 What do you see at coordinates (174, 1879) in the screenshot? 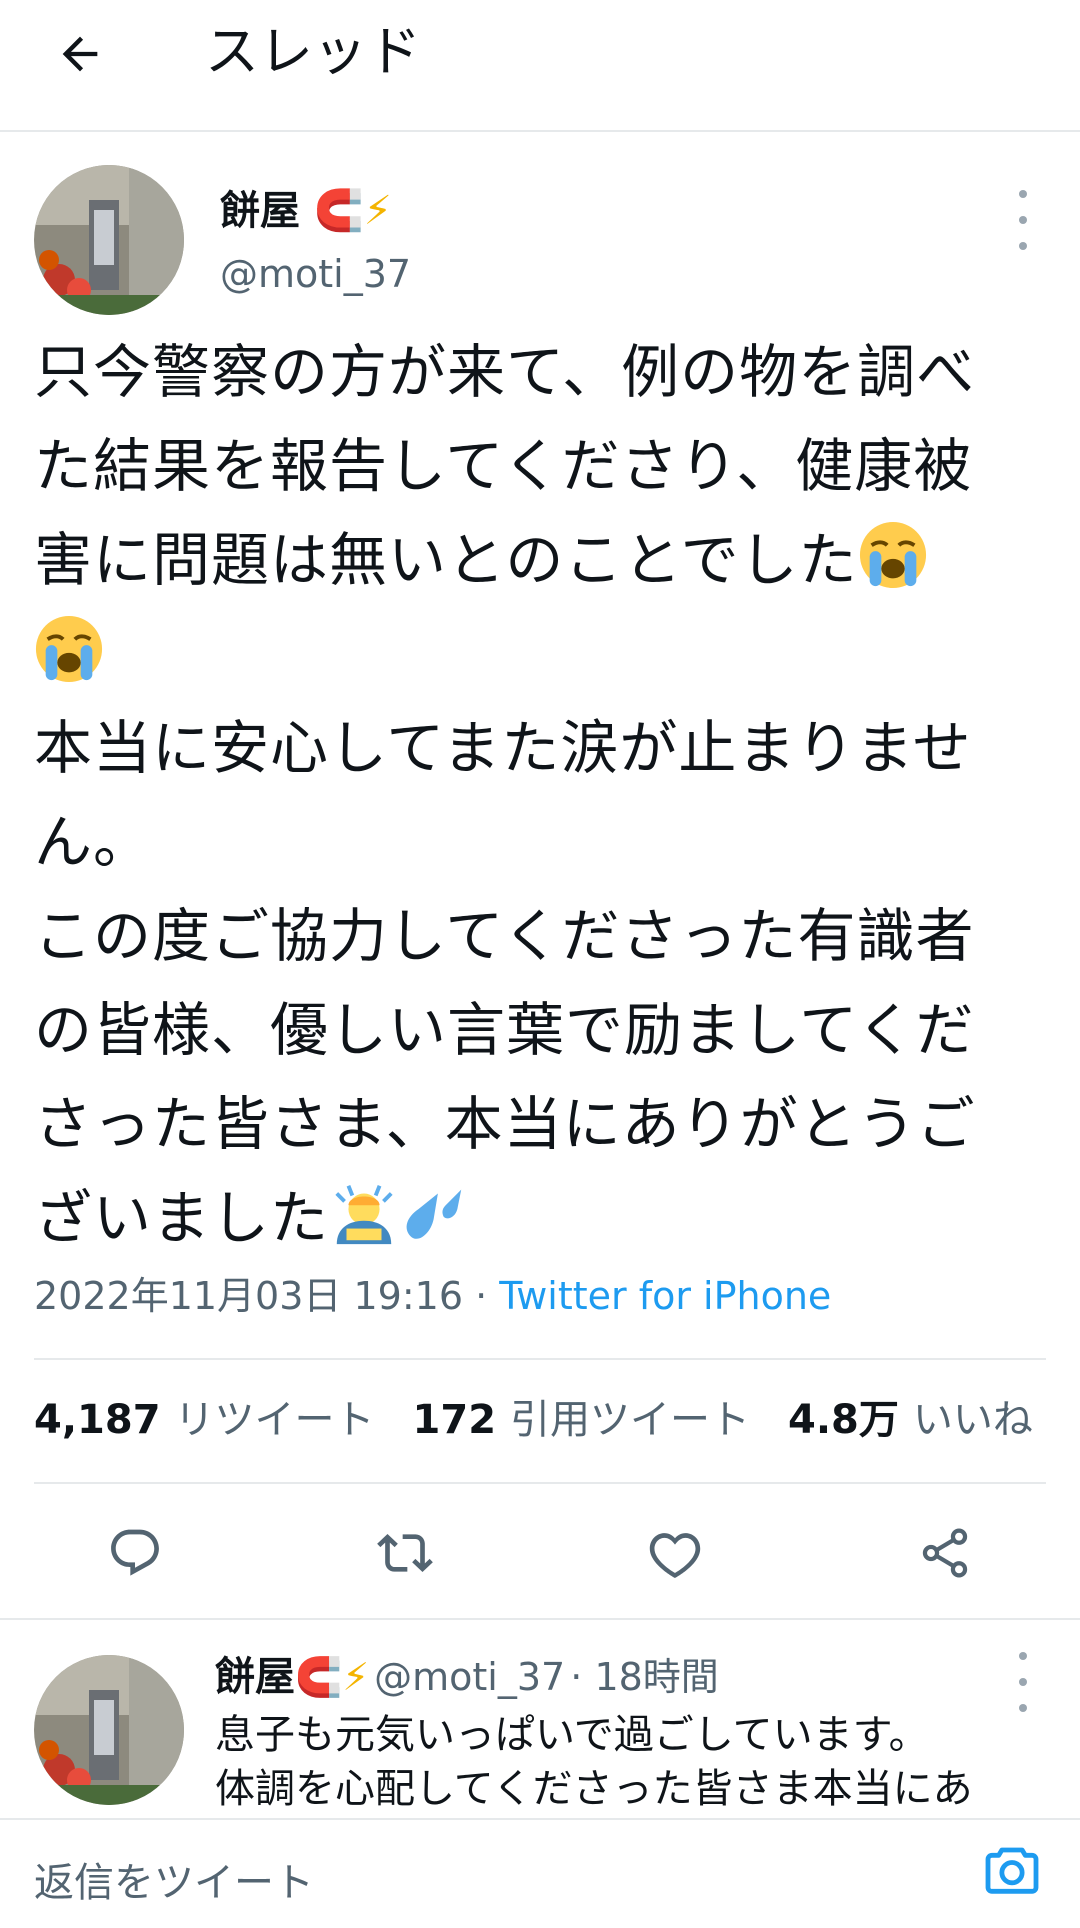
I see `reply-input: 返信をツイート` at bounding box center [174, 1879].